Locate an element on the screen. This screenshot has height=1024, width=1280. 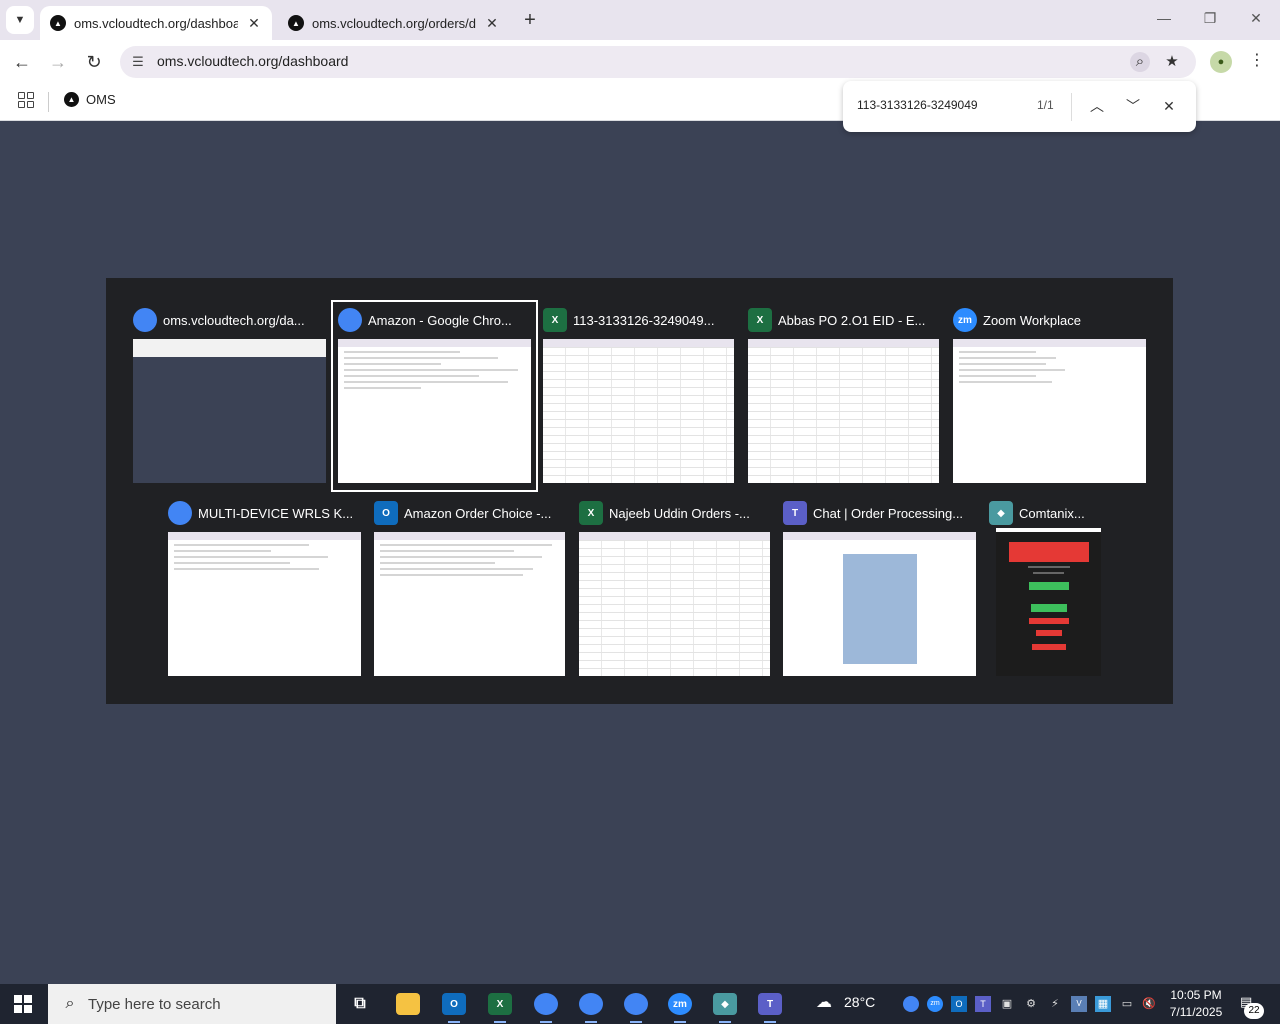
tray-screen-icon: ▣ is located at coordinates (1007, 1004).